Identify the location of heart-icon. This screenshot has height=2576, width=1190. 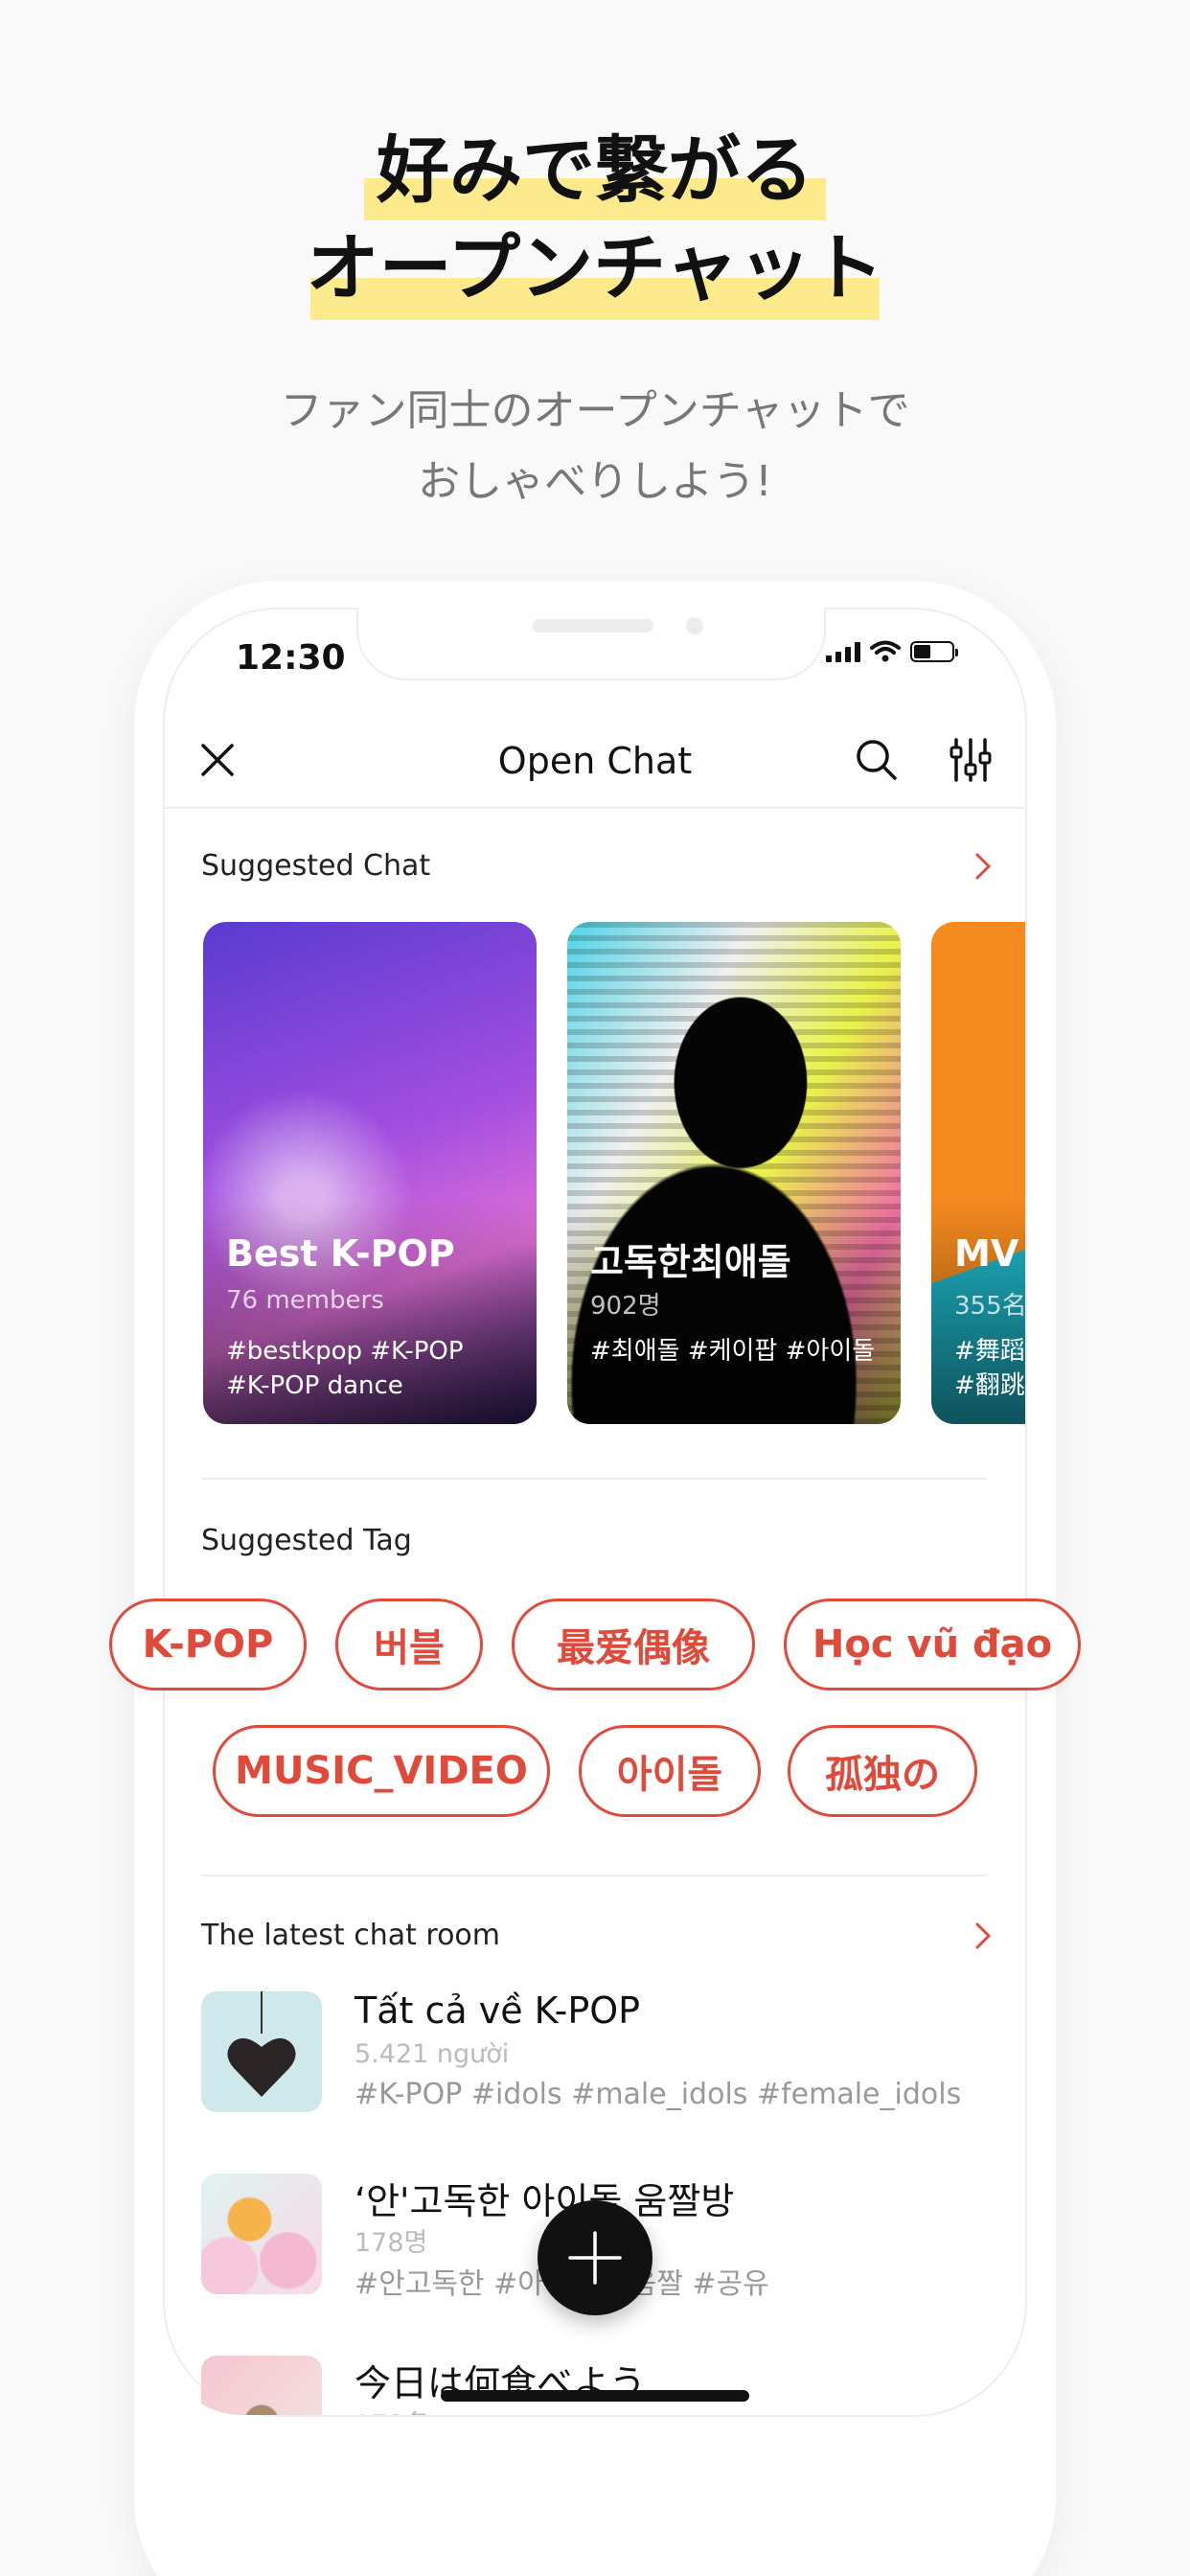
(262, 2044).